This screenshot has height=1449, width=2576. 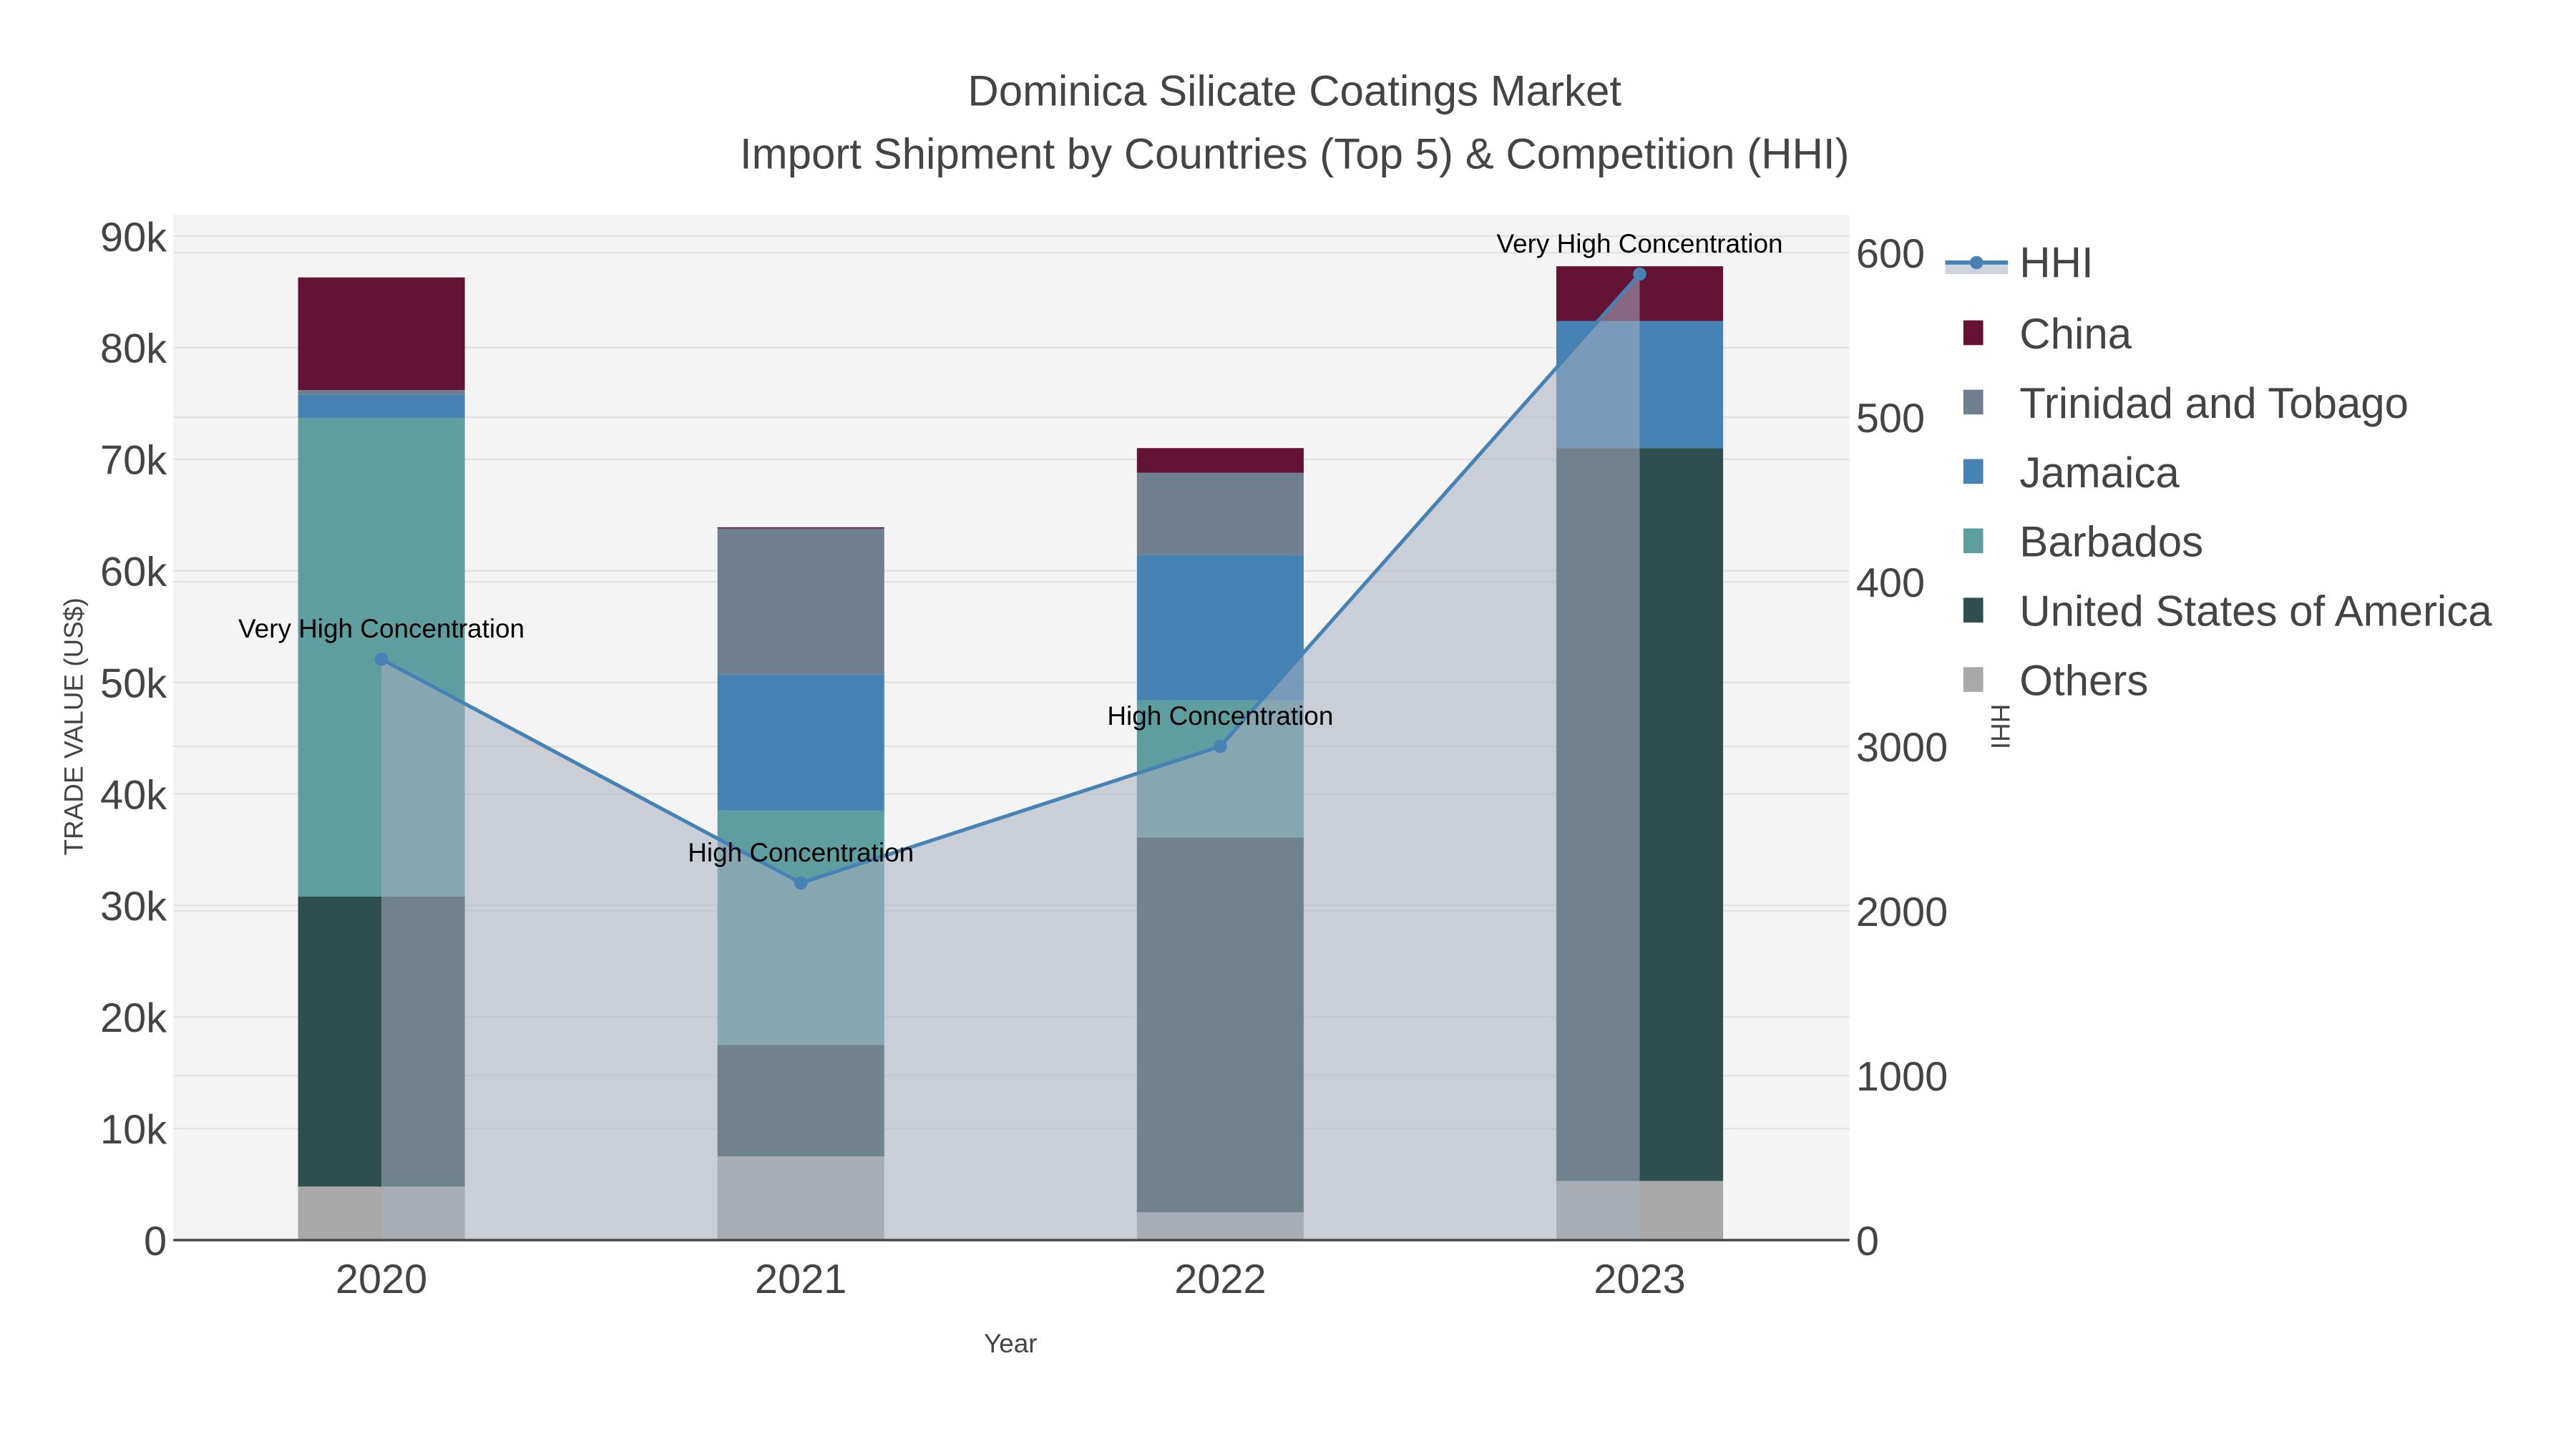 What do you see at coordinates (2000, 727) in the screenshot?
I see `y2-axis-label: HHI` at bounding box center [2000, 727].